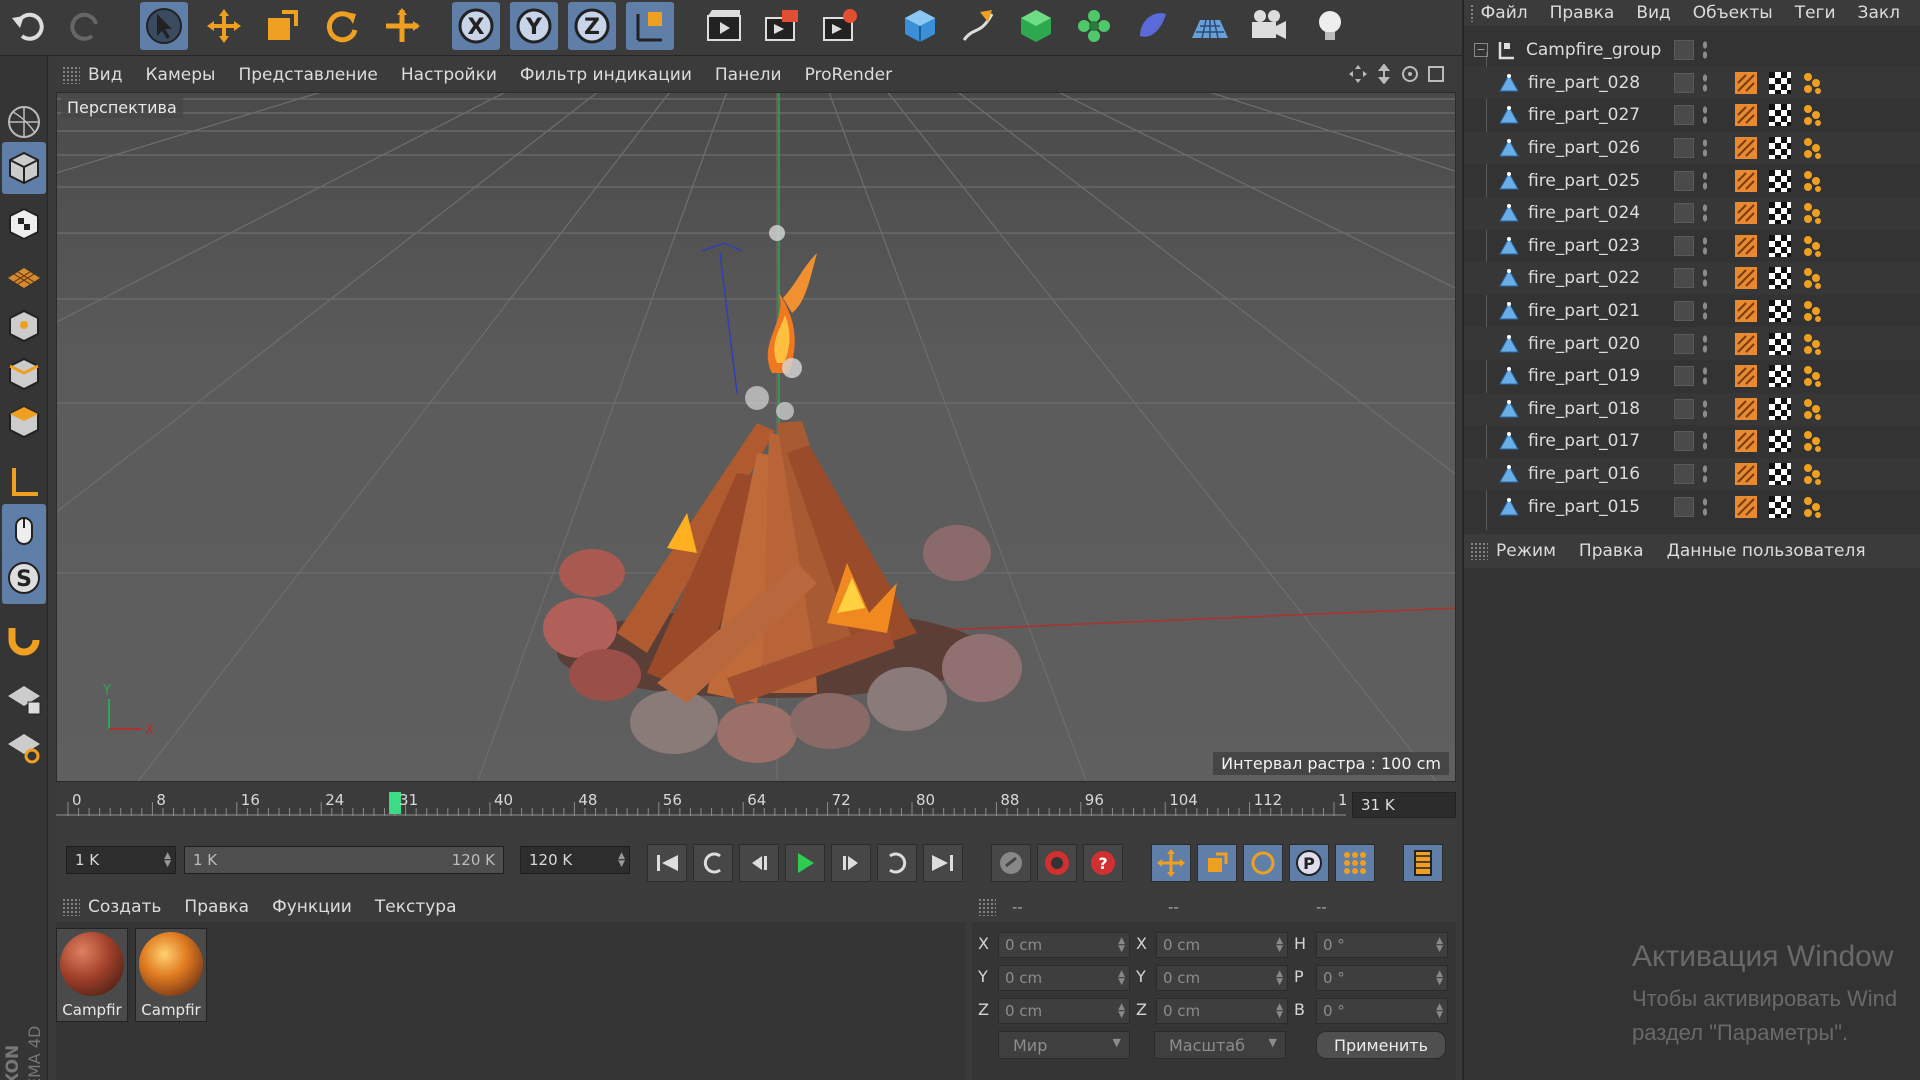  Describe the element at coordinates (1384, 74) in the screenshot. I see `dolly-icon` at that location.